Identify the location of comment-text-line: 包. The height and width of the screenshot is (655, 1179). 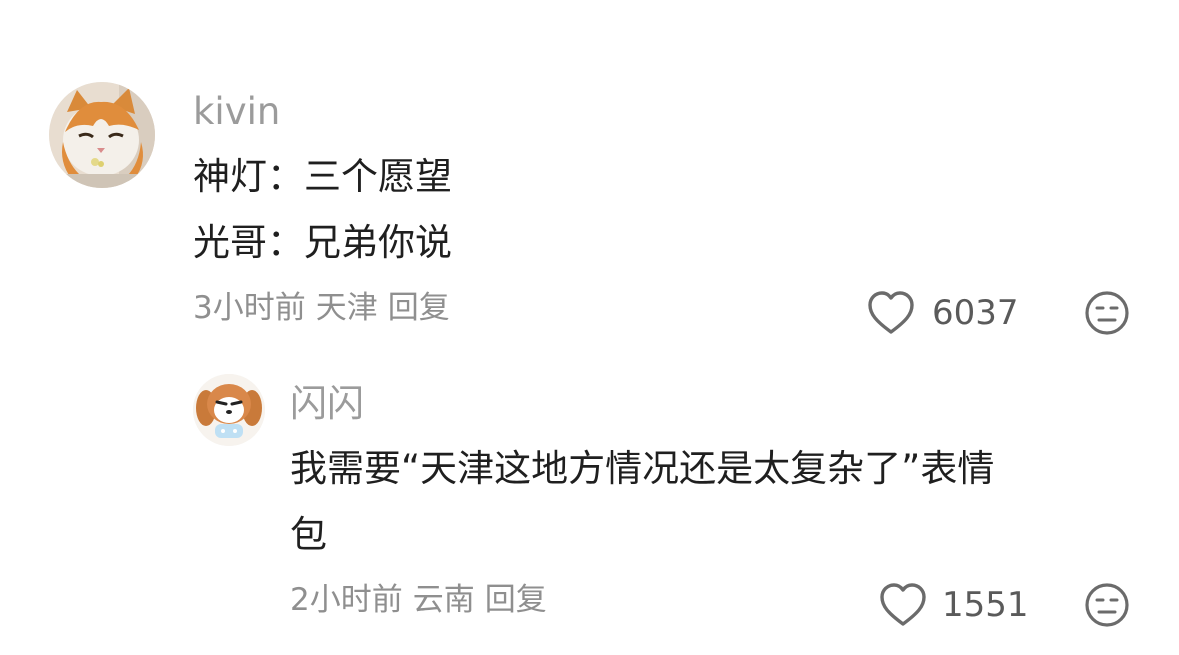
(308, 534).